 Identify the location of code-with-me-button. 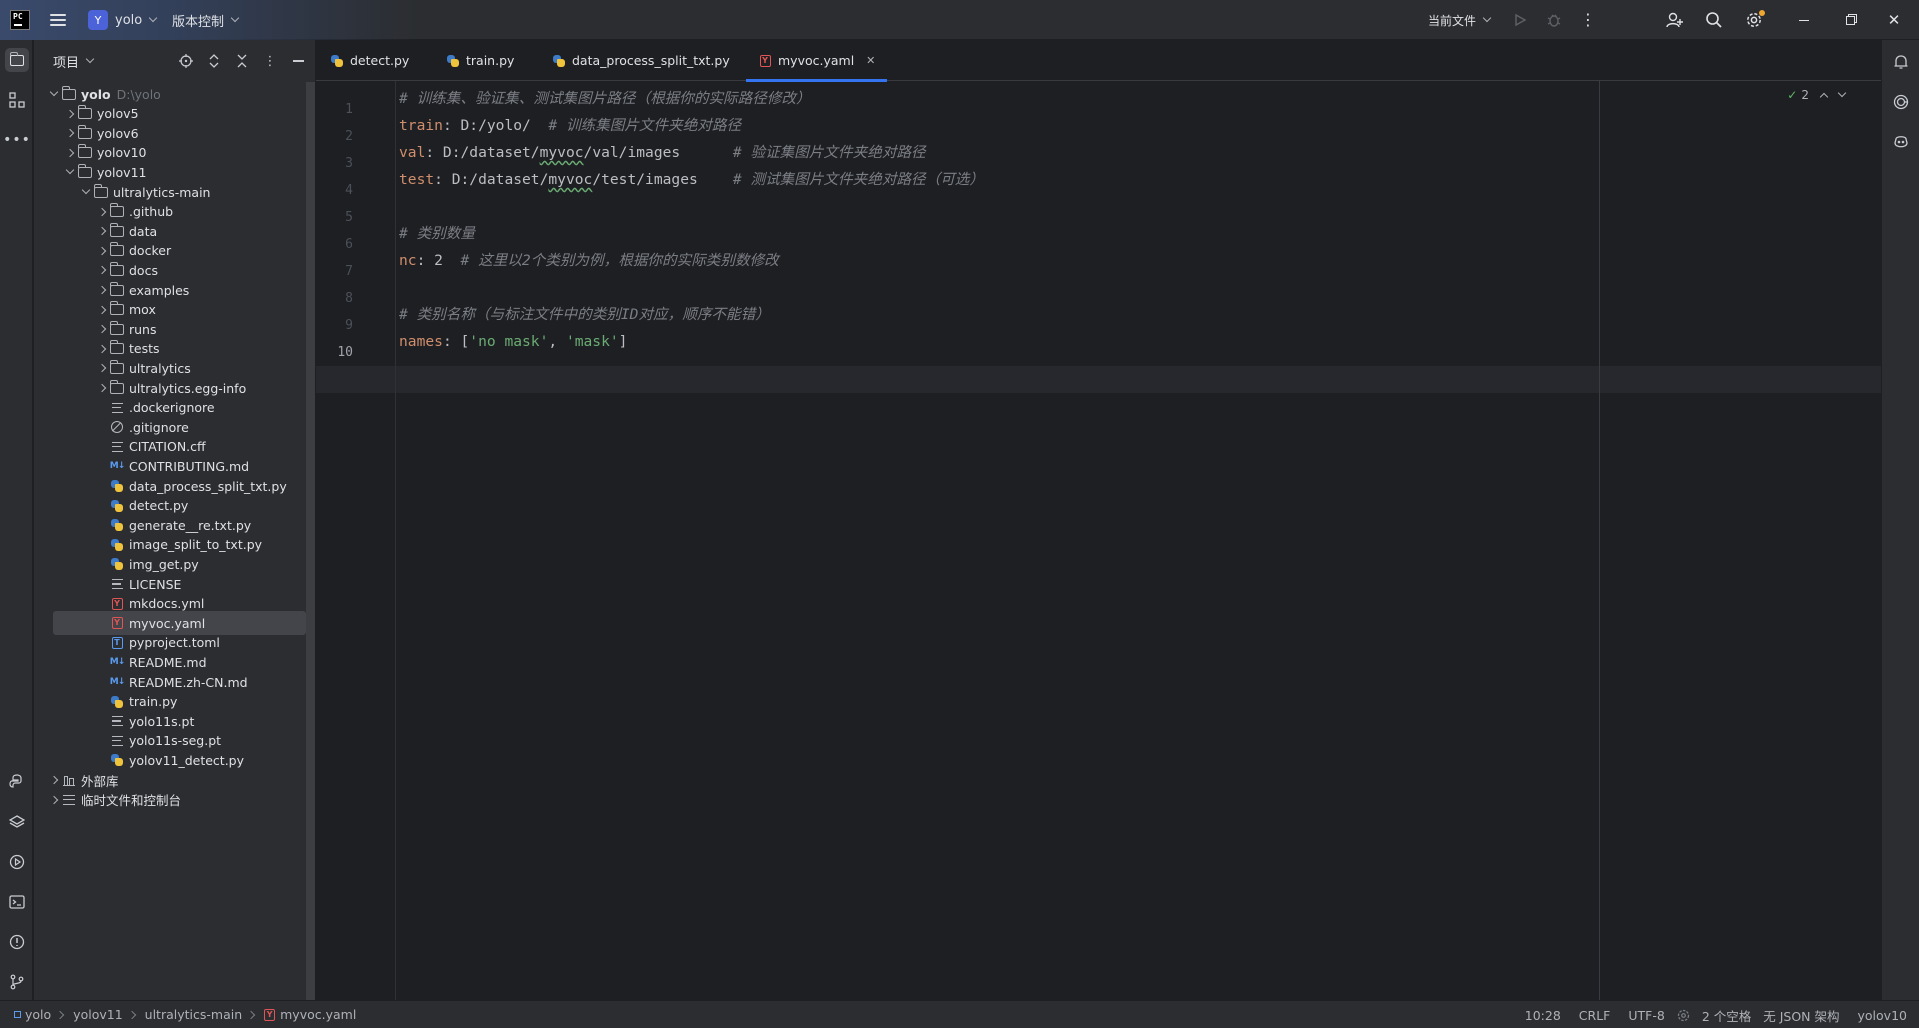
(1675, 20).